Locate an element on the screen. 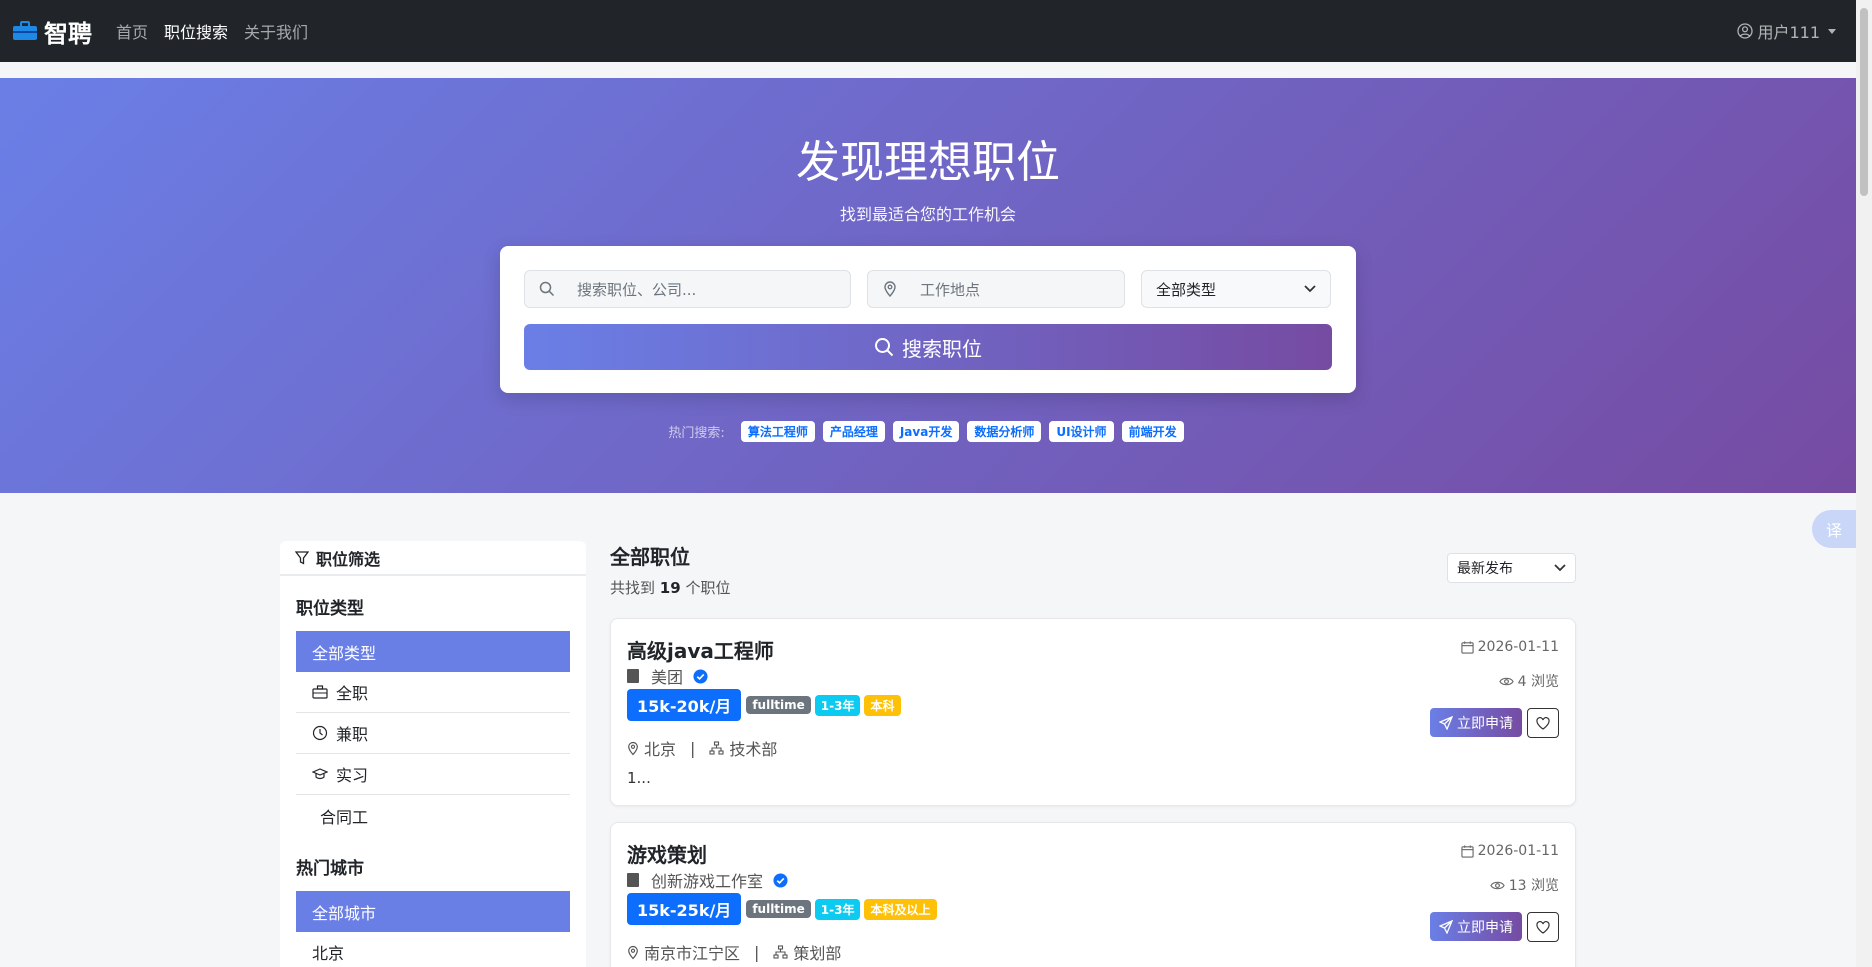  translate-label: 译 is located at coordinates (1833, 530).